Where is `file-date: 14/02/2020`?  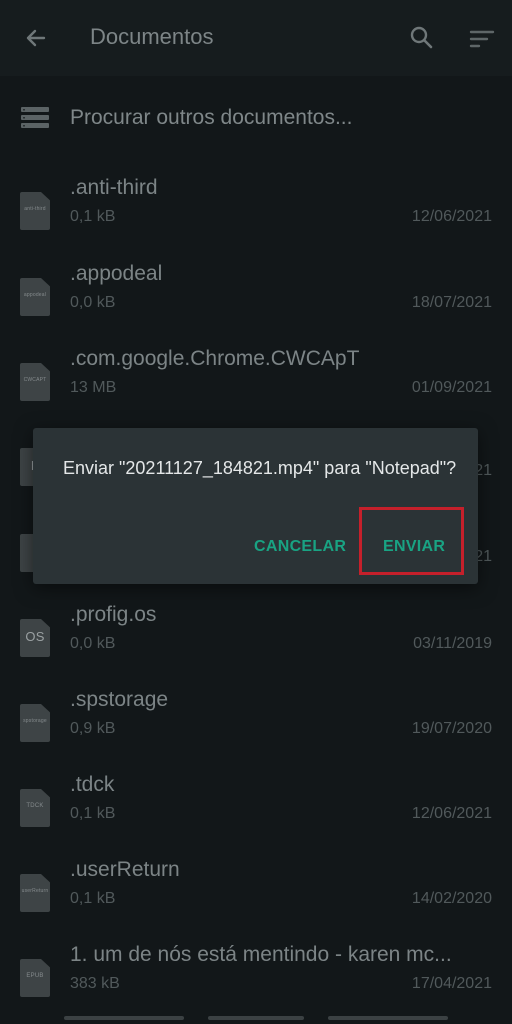 file-date: 14/02/2020 is located at coordinates (451, 898).